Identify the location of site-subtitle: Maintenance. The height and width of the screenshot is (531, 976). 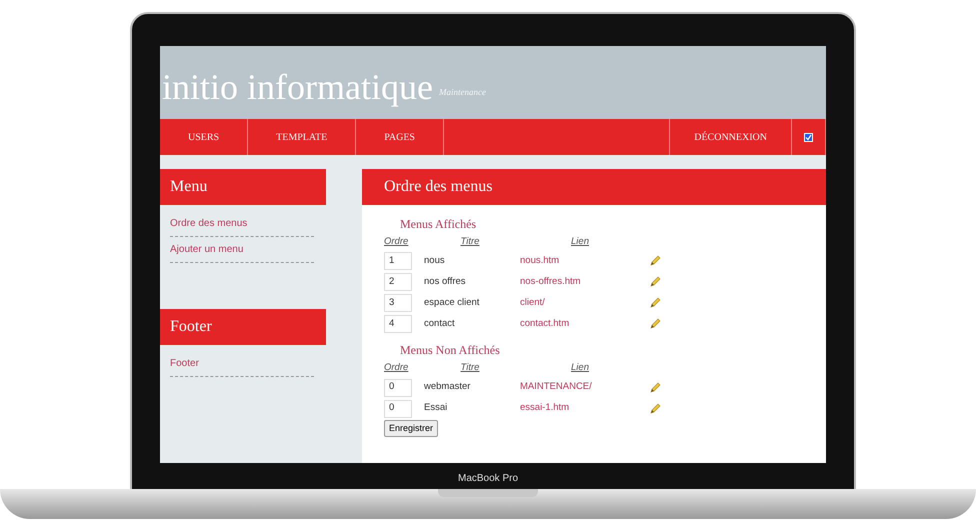
(462, 92).